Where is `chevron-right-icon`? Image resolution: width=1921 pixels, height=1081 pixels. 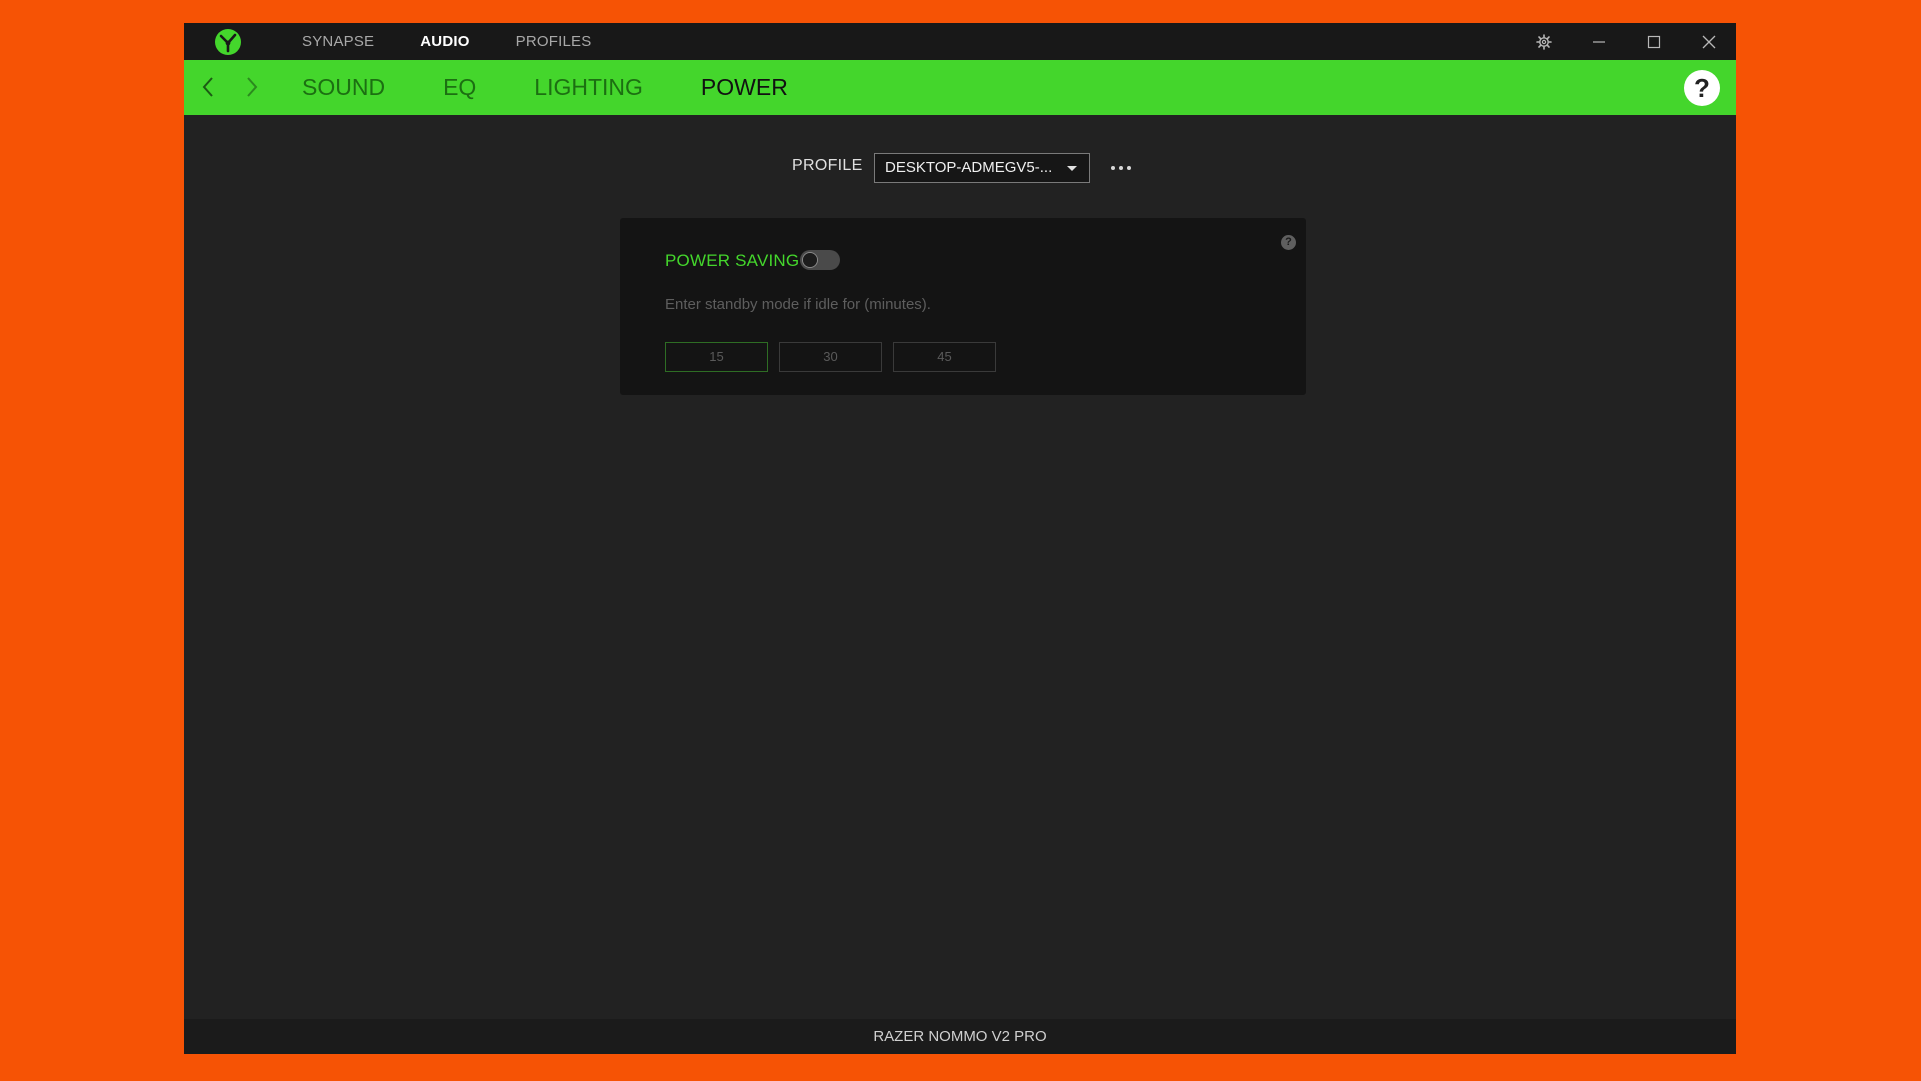 chevron-right-icon is located at coordinates (252, 87).